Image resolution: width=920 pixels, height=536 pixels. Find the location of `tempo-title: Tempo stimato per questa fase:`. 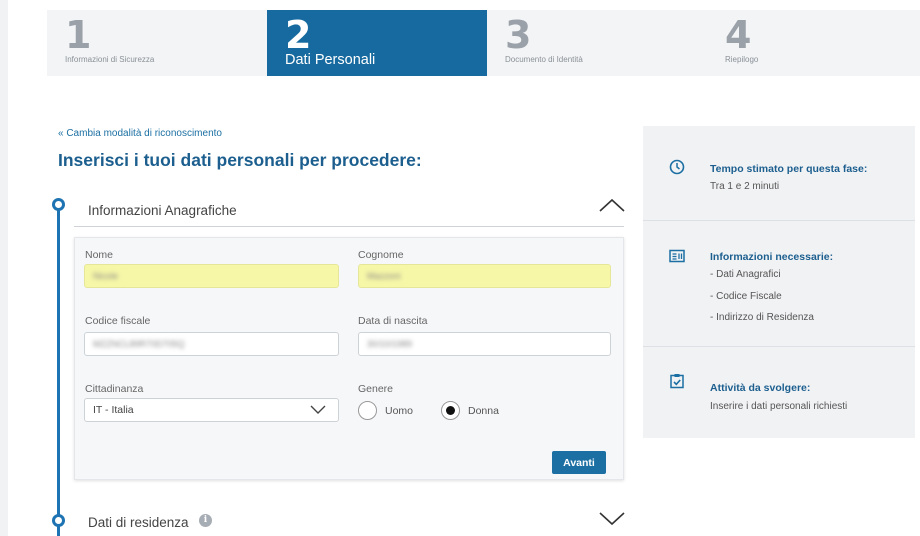

tempo-title: Tempo stimato per questa fase: is located at coordinates (789, 169).